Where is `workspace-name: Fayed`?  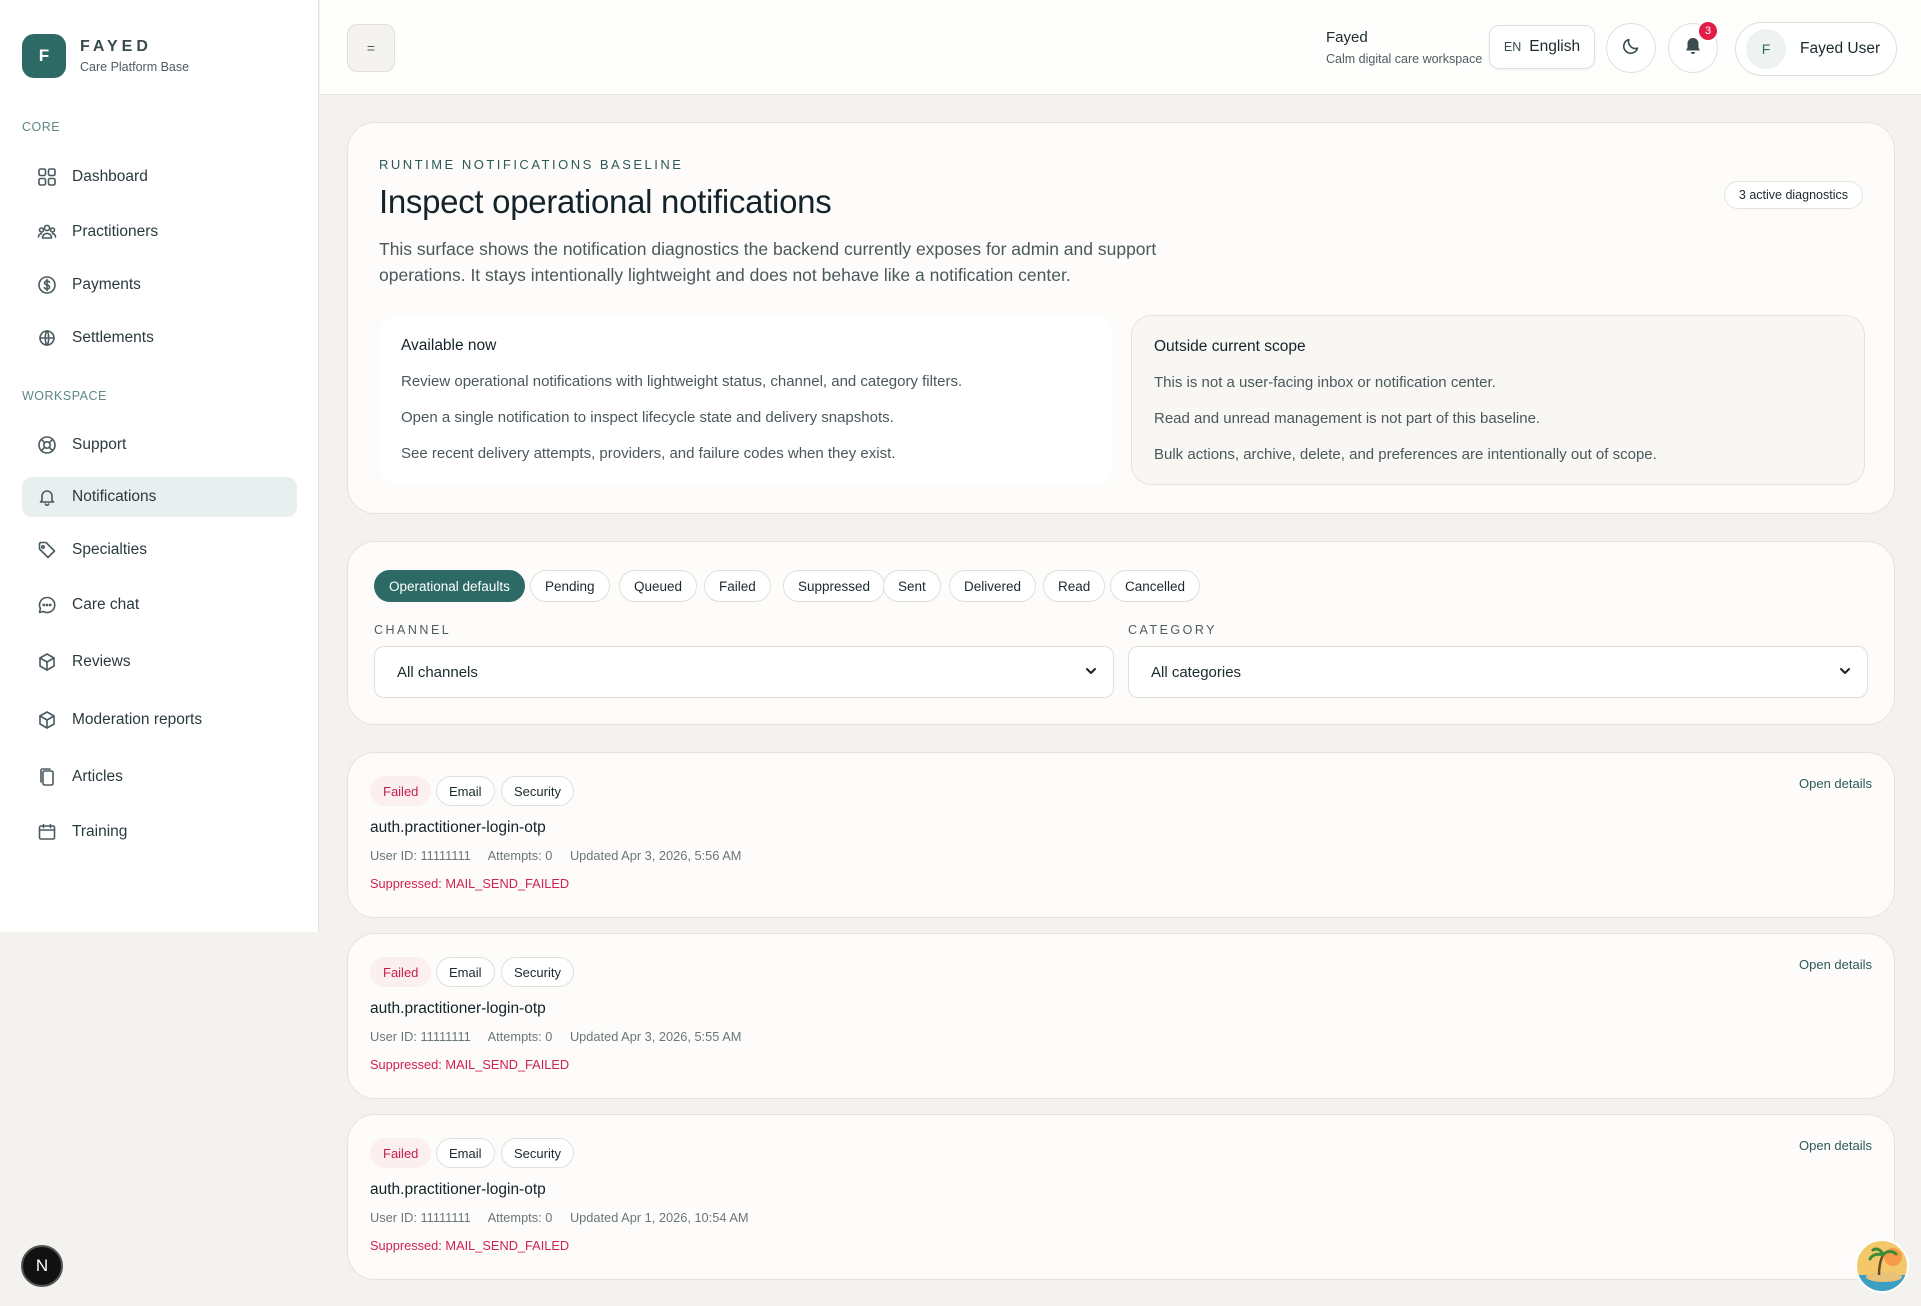
workspace-name: Fayed is located at coordinates (1347, 37).